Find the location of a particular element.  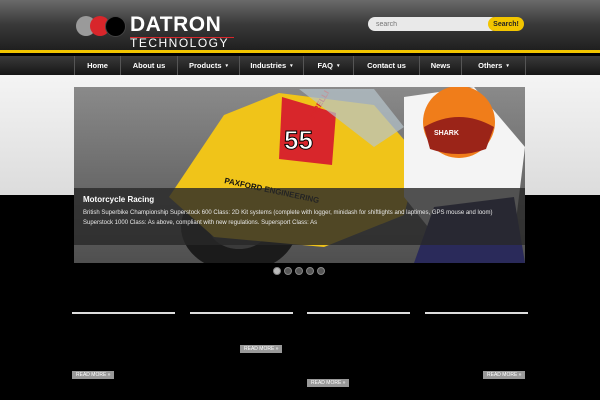

nav-item-faq: FAQ ▾ is located at coordinates (329, 65).